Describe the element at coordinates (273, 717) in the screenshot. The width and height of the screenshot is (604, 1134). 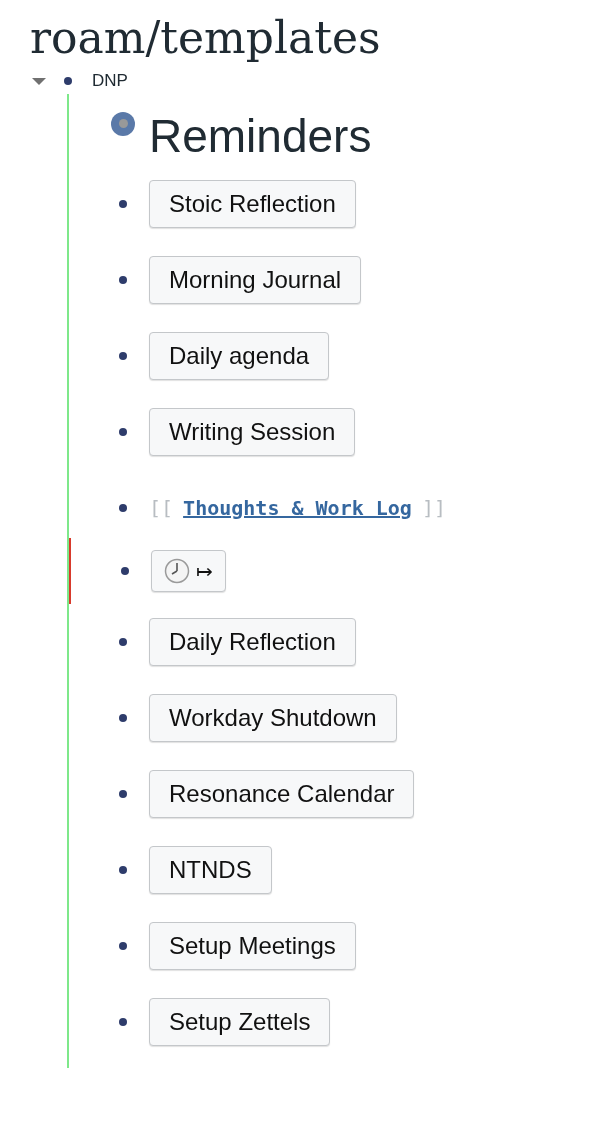
I see `template-button: Workday Shutdown` at that location.